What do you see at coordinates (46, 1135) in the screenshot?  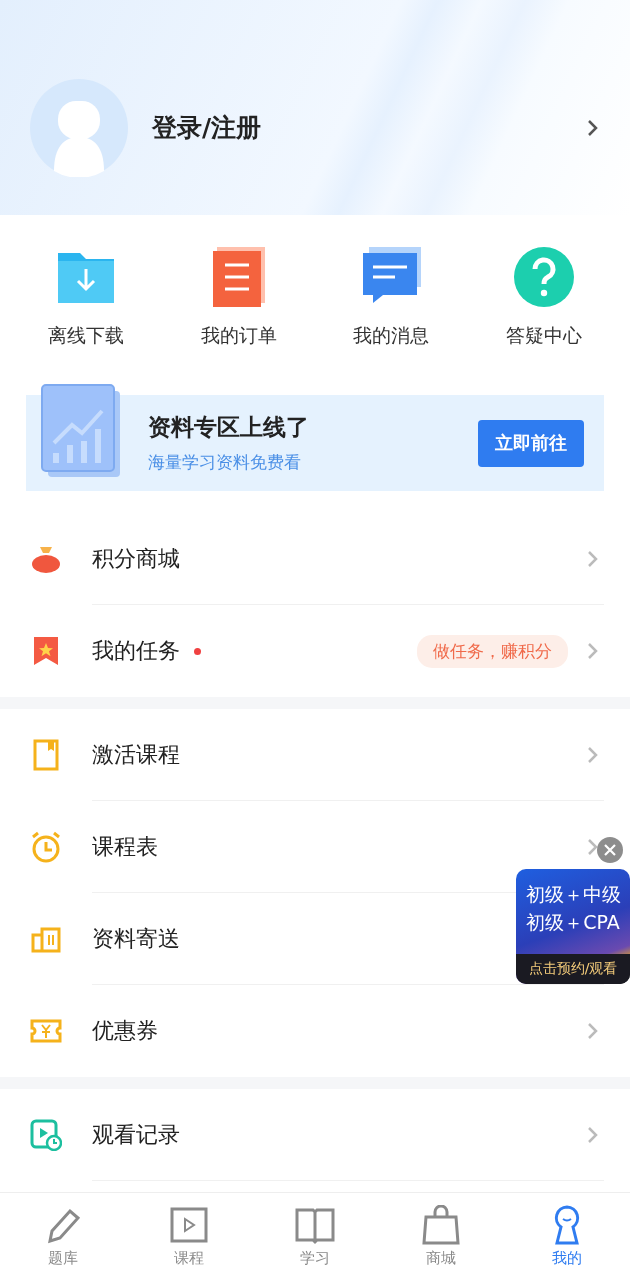 I see `video-history-icon` at bounding box center [46, 1135].